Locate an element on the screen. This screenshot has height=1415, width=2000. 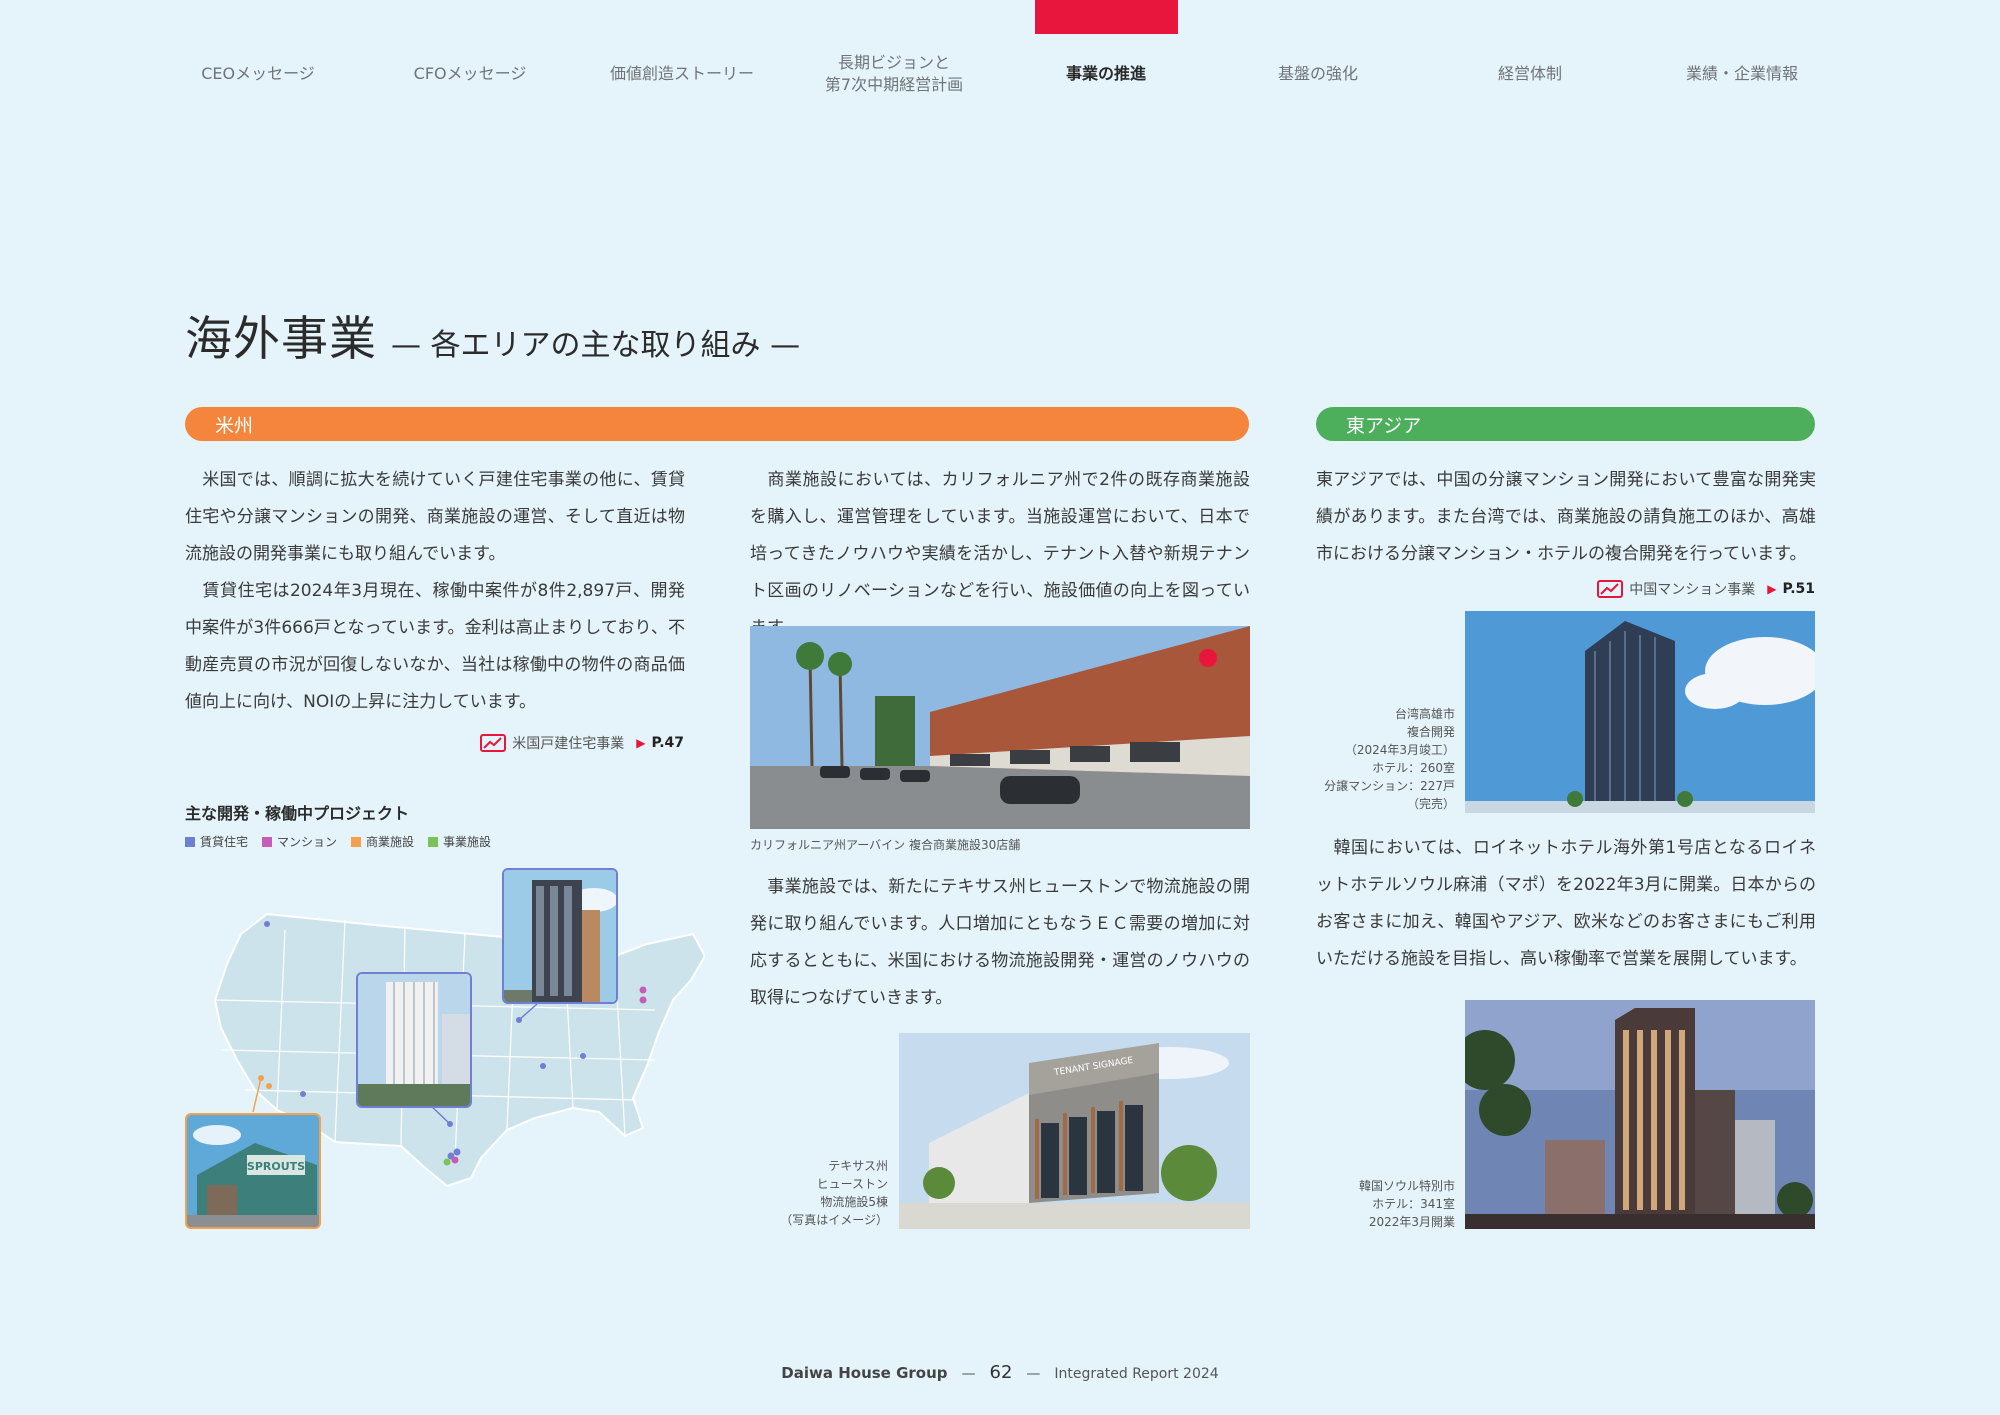
seoul-photo-caption: 韓国ソウル特別市 ホテル：341室 2022年3月開業 is located at coordinates (1406, 1204).